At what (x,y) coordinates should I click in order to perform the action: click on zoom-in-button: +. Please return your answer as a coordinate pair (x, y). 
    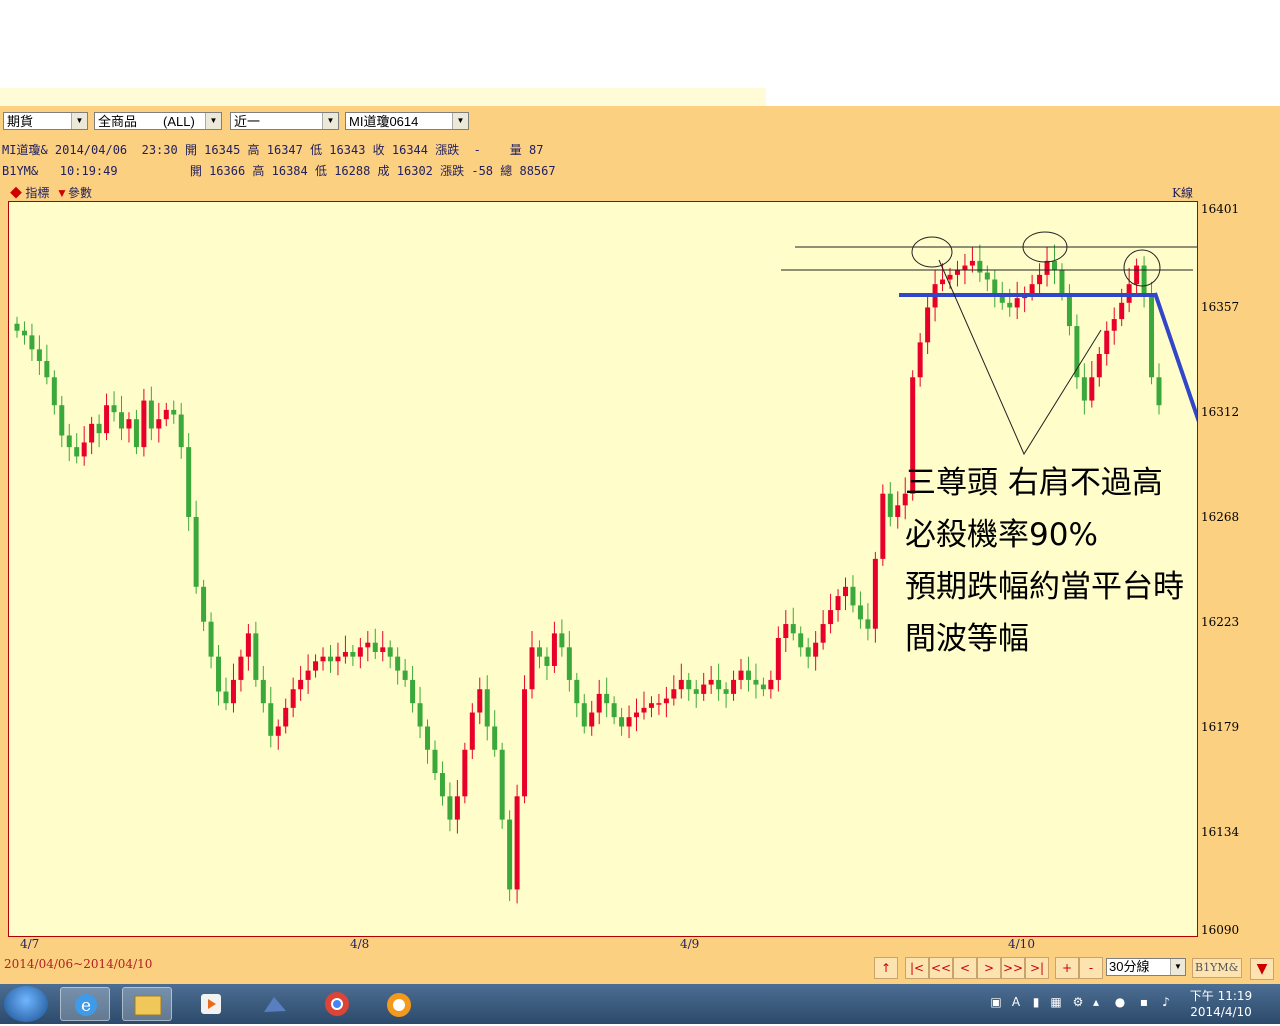
    Looking at the image, I should click on (1067, 968).